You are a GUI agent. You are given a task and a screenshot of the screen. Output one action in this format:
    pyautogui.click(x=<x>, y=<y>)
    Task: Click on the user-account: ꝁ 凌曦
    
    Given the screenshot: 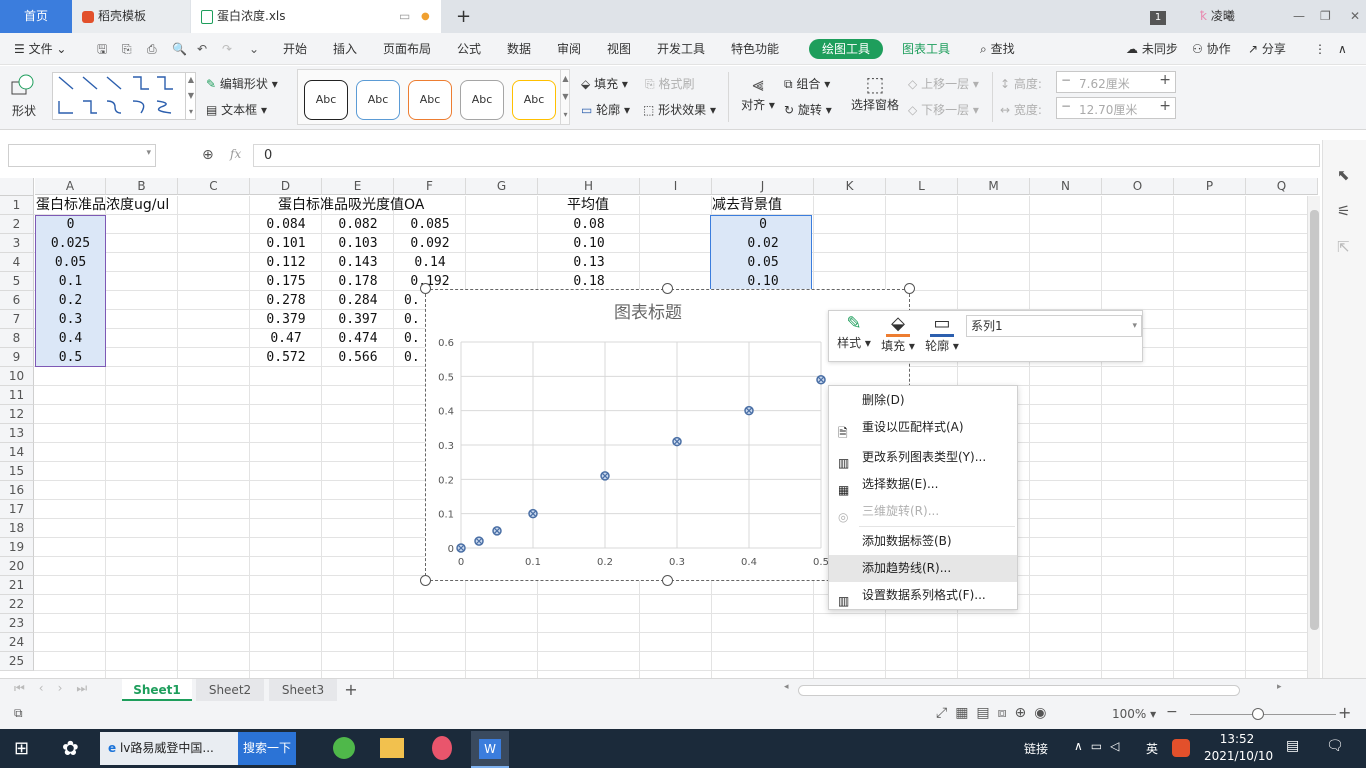 What is the action you would take?
    pyautogui.click(x=1225, y=16)
    